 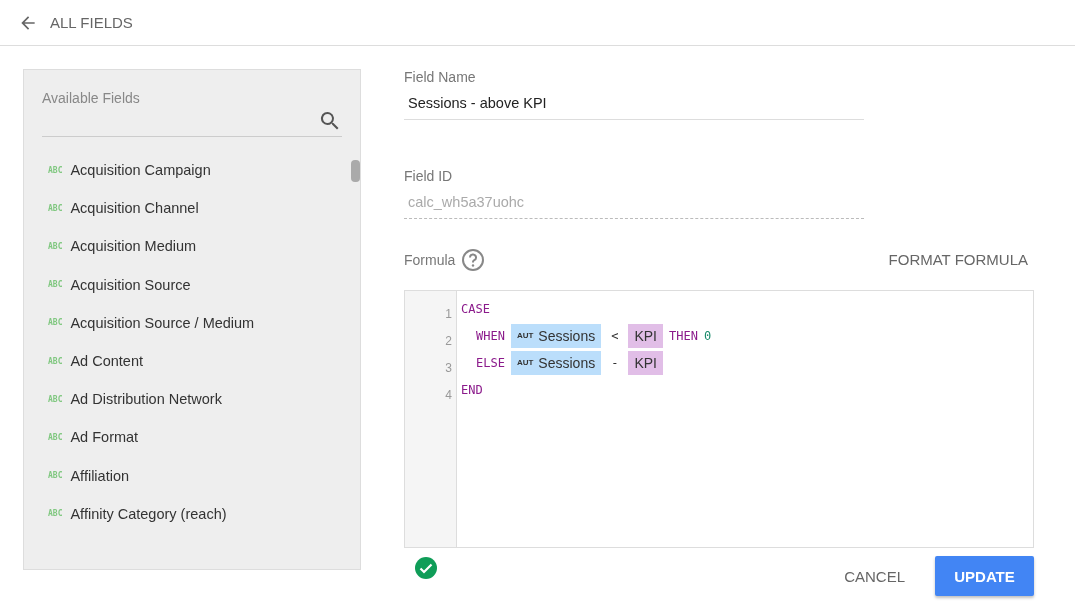 What do you see at coordinates (490, 335) in the screenshot?
I see `code-keyword: WHEN` at bounding box center [490, 335].